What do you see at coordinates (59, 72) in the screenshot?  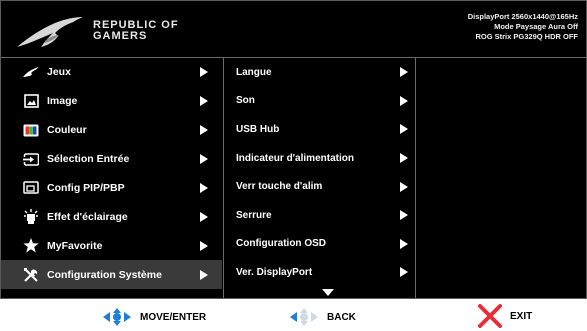 I see `menu-item-label: Jeux` at bounding box center [59, 72].